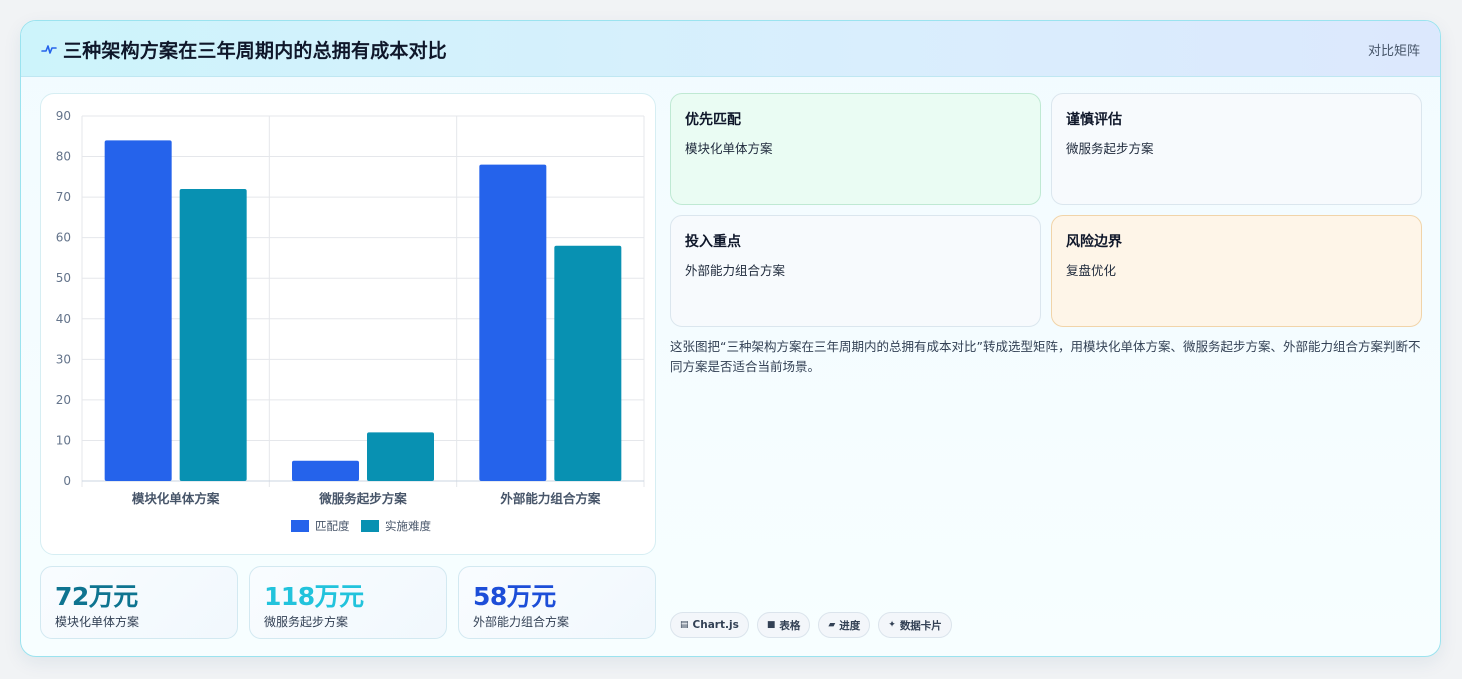 This screenshot has height=679, width=1462. What do you see at coordinates (63, 278) in the screenshot?
I see `y-tick-label: 50` at bounding box center [63, 278].